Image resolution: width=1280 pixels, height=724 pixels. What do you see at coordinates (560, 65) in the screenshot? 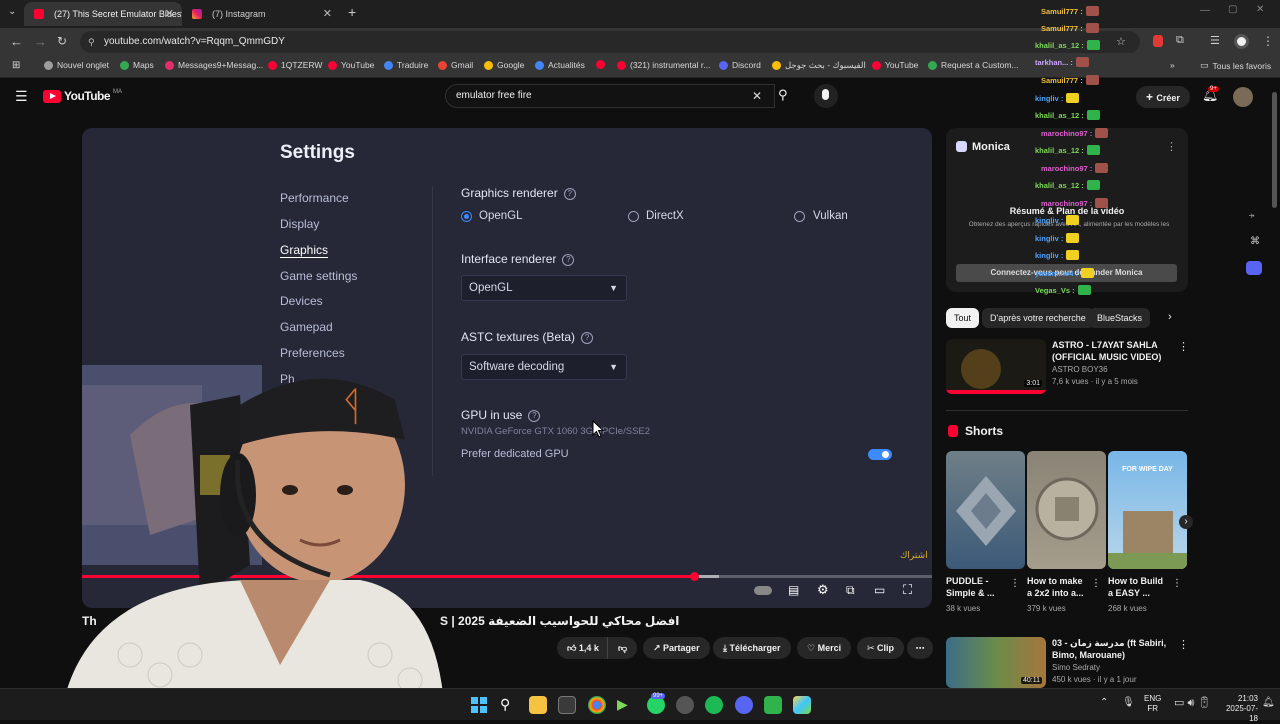
I see `bookmark-news: Actualités` at bounding box center [560, 65].